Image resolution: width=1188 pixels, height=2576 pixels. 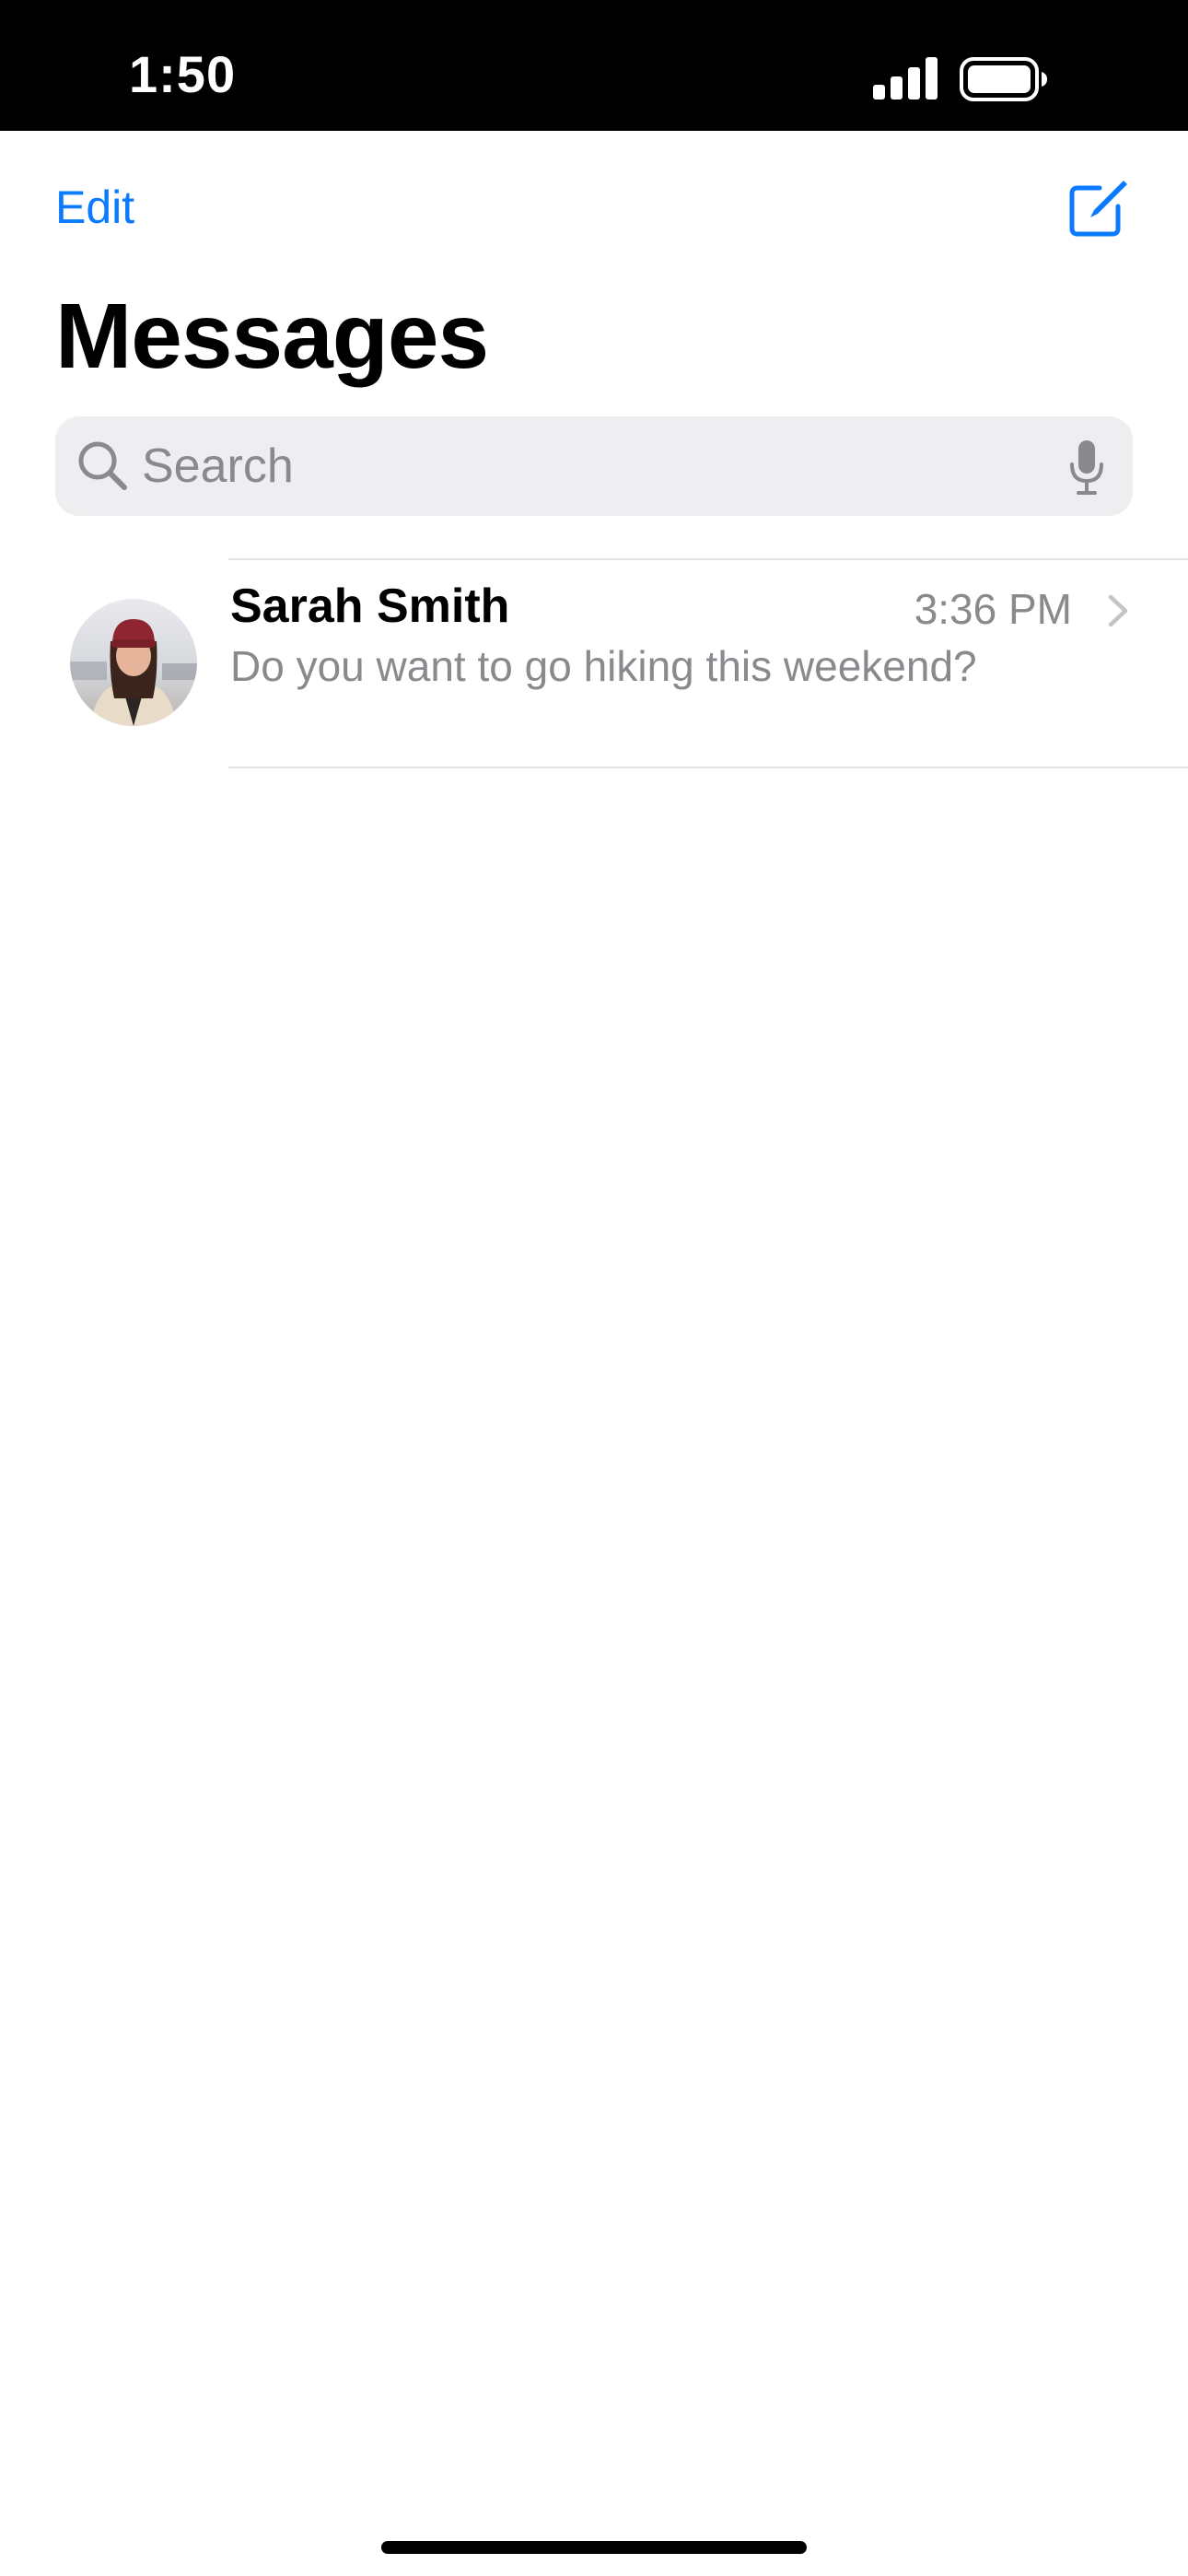 I want to click on microphone-icon, so click(x=1086, y=467).